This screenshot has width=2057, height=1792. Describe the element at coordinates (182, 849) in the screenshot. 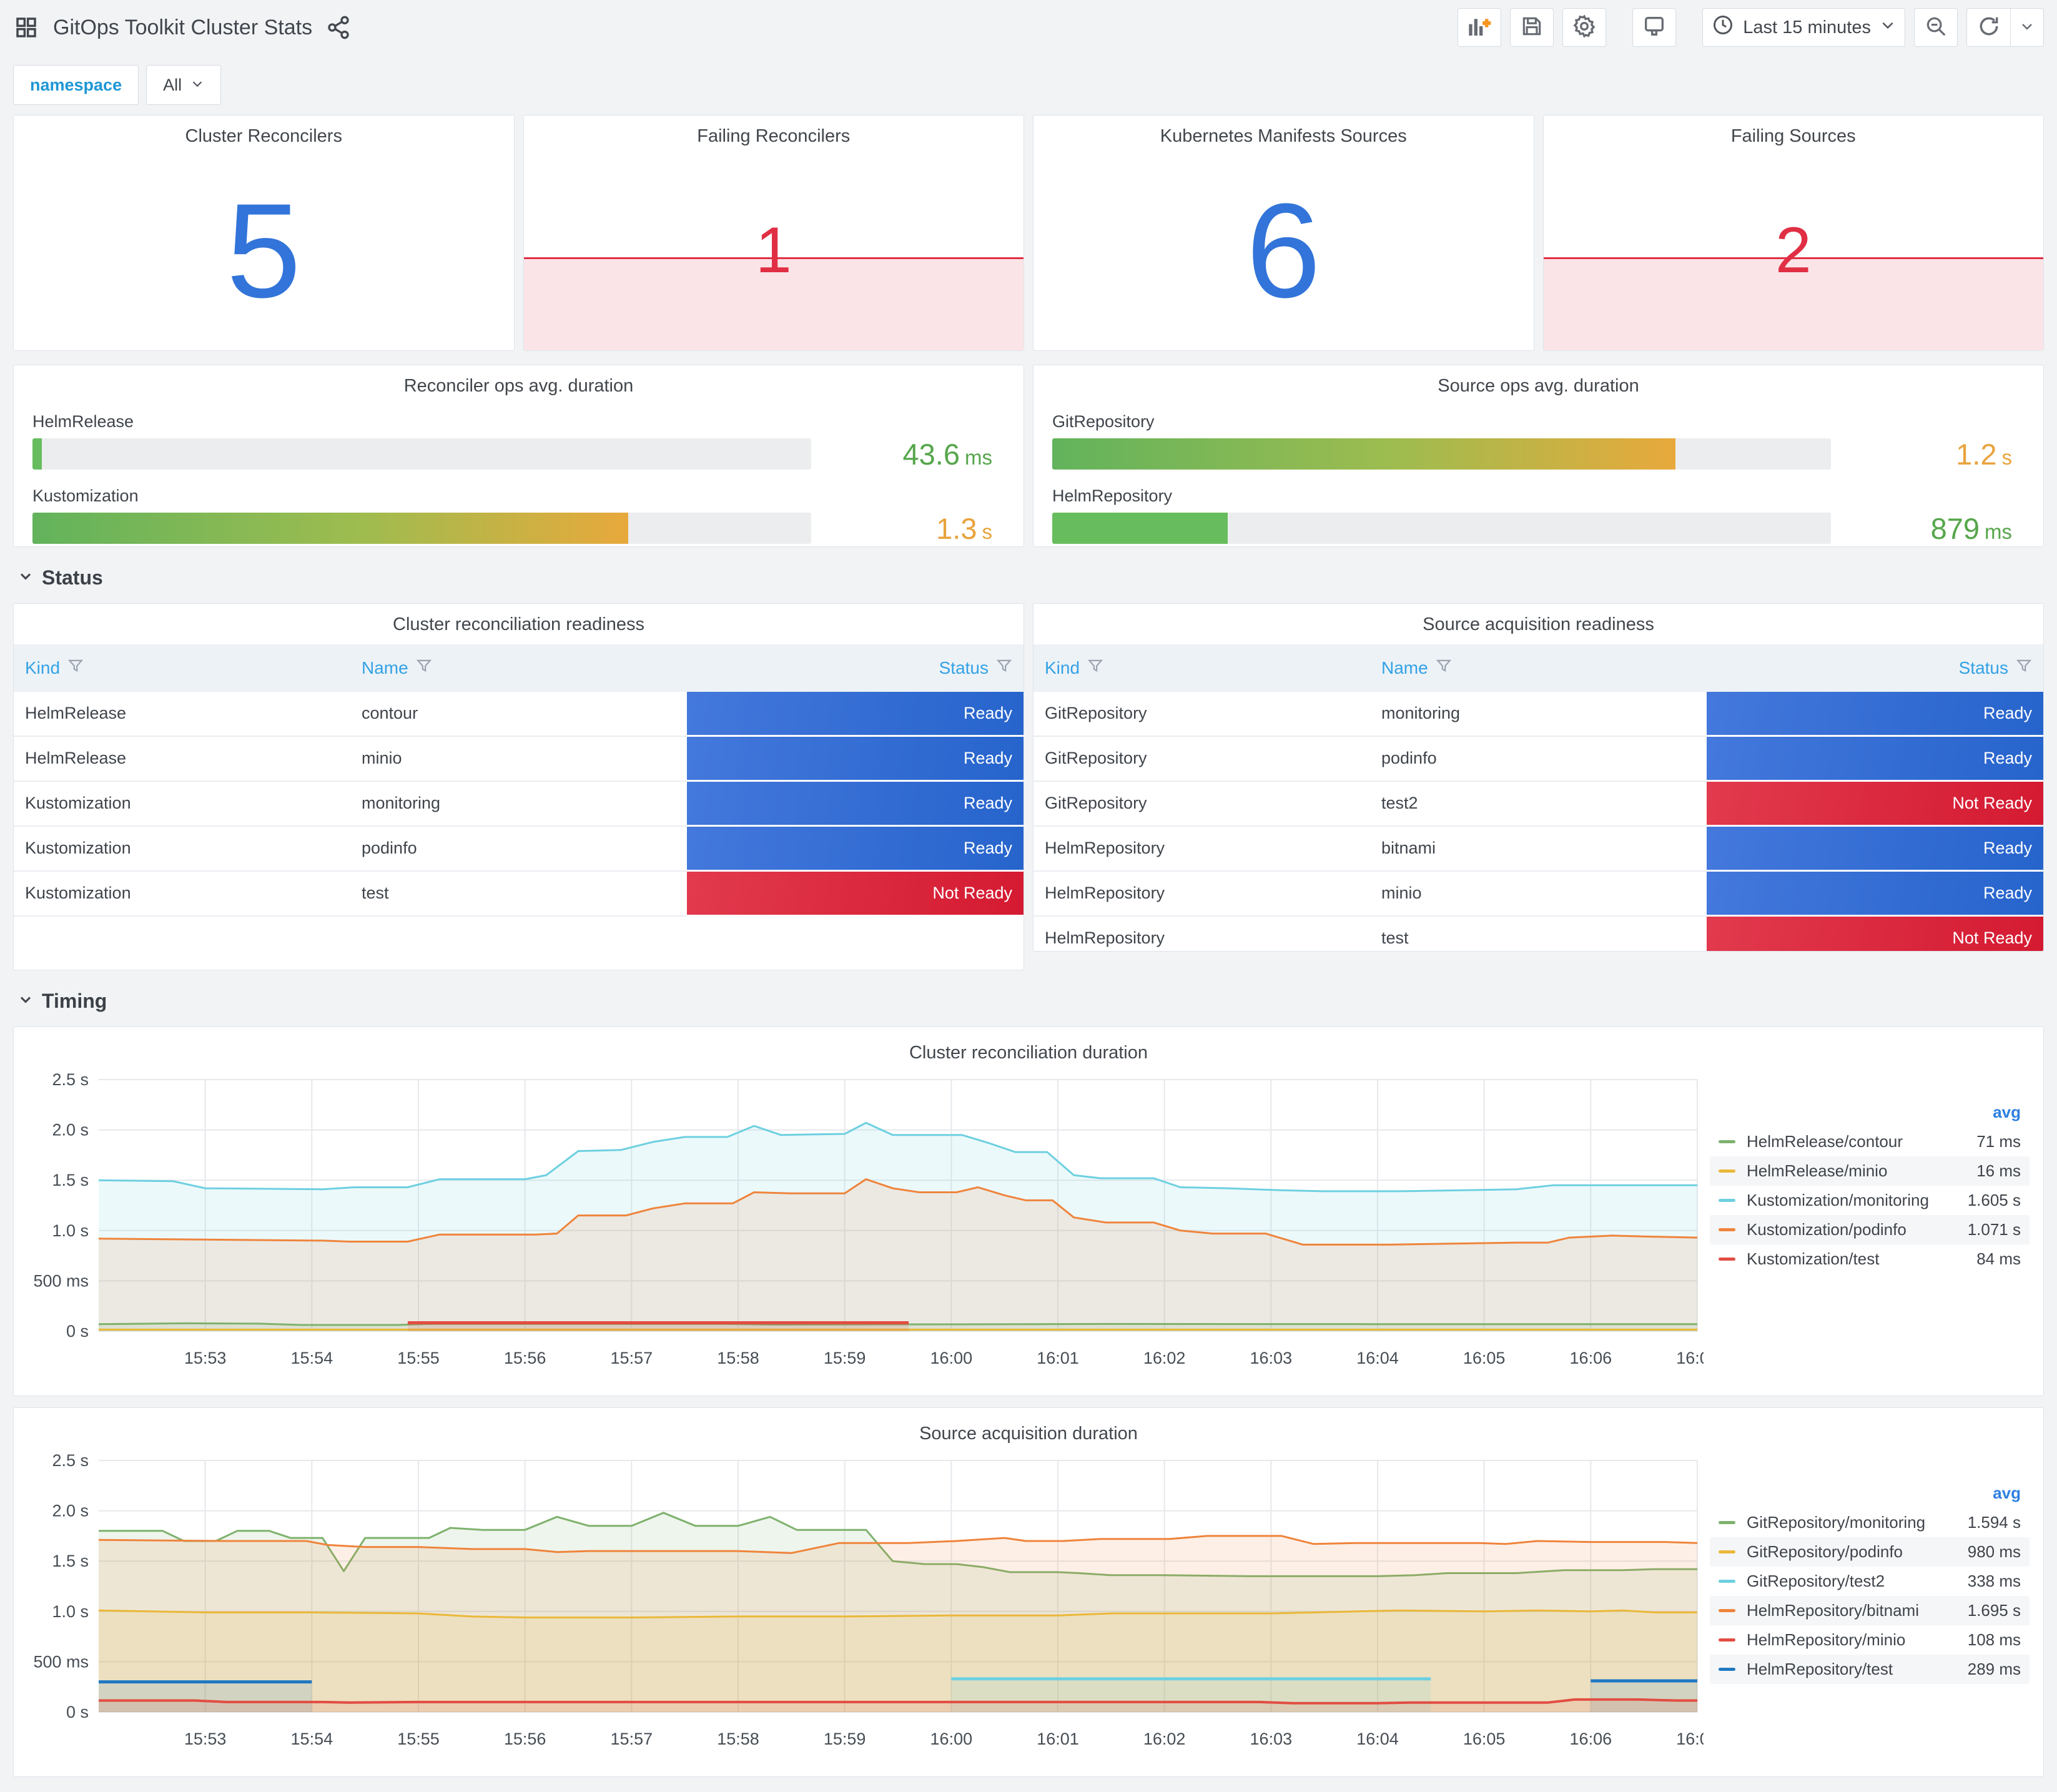

I see `cell-kind: Kustomization` at that location.